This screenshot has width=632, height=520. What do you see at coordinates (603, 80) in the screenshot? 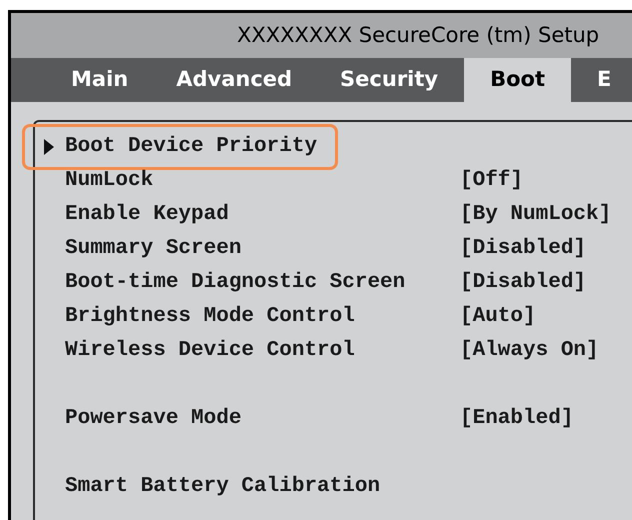
I see `tab: E` at bounding box center [603, 80].